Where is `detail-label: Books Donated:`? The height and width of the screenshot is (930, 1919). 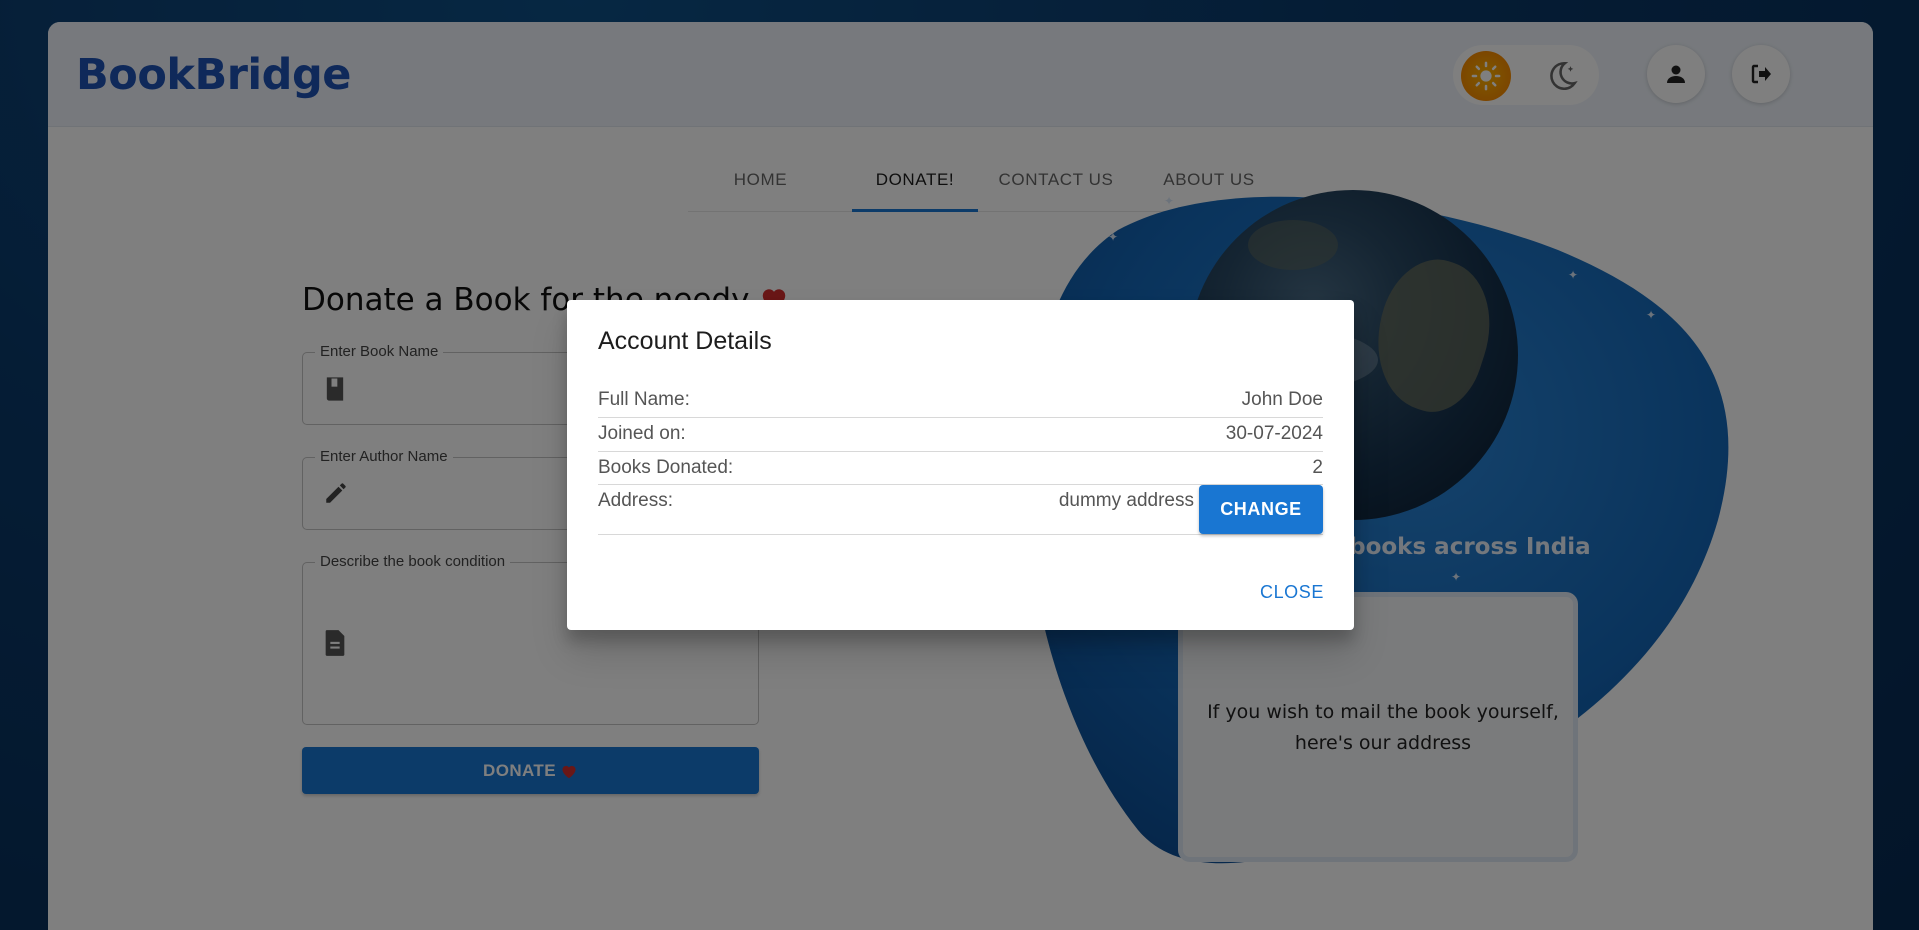 detail-label: Books Donated: is located at coordinates (666, 467).